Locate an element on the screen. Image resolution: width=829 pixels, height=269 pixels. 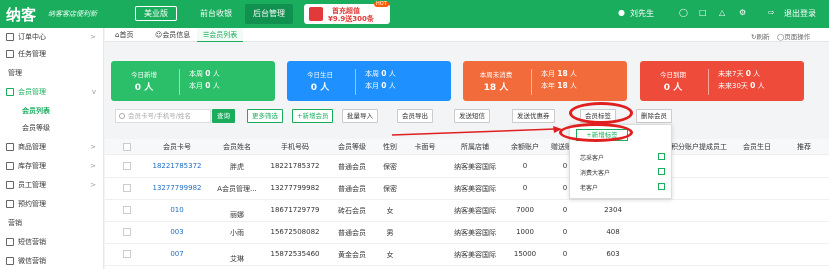
cell-level: 普通会员 is located at coordinates (352, 167).